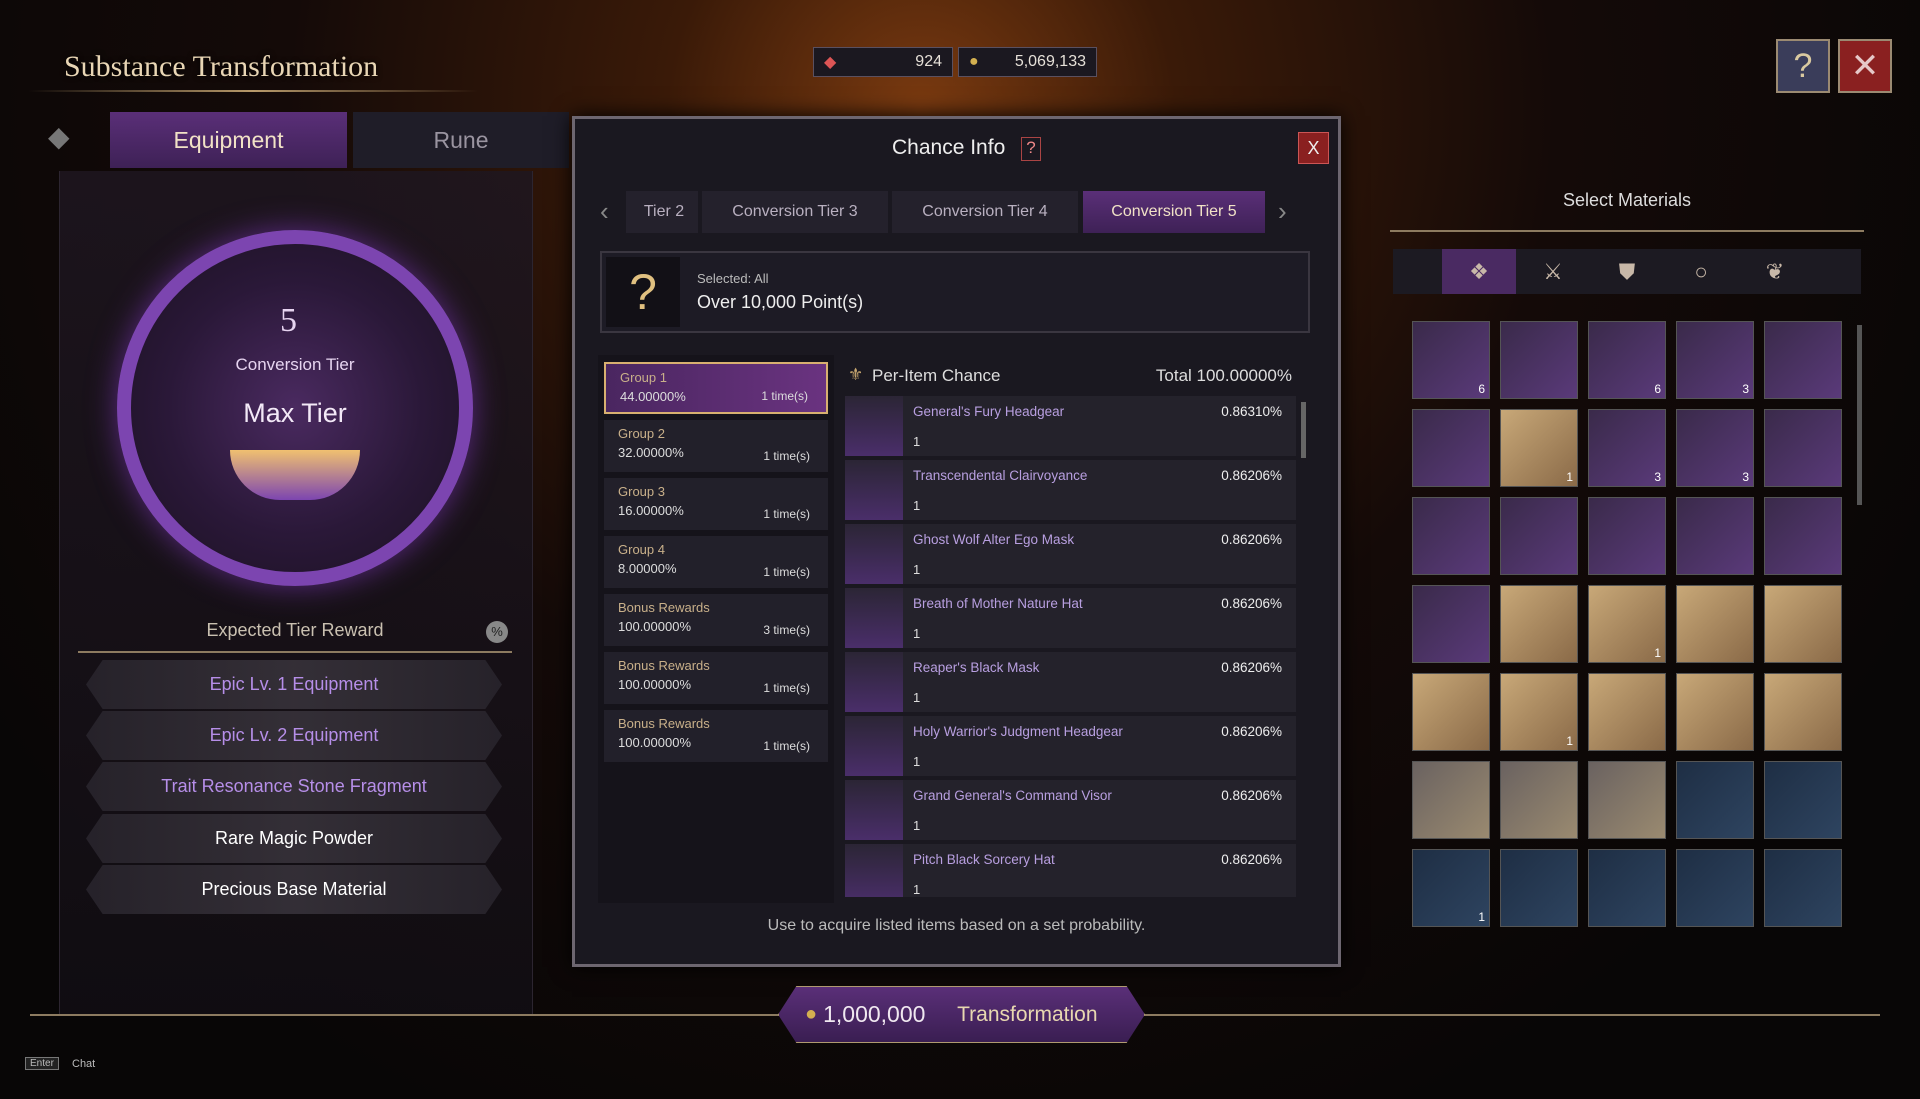  I want to click on close-window-button: ✕, so click(1865, 66).